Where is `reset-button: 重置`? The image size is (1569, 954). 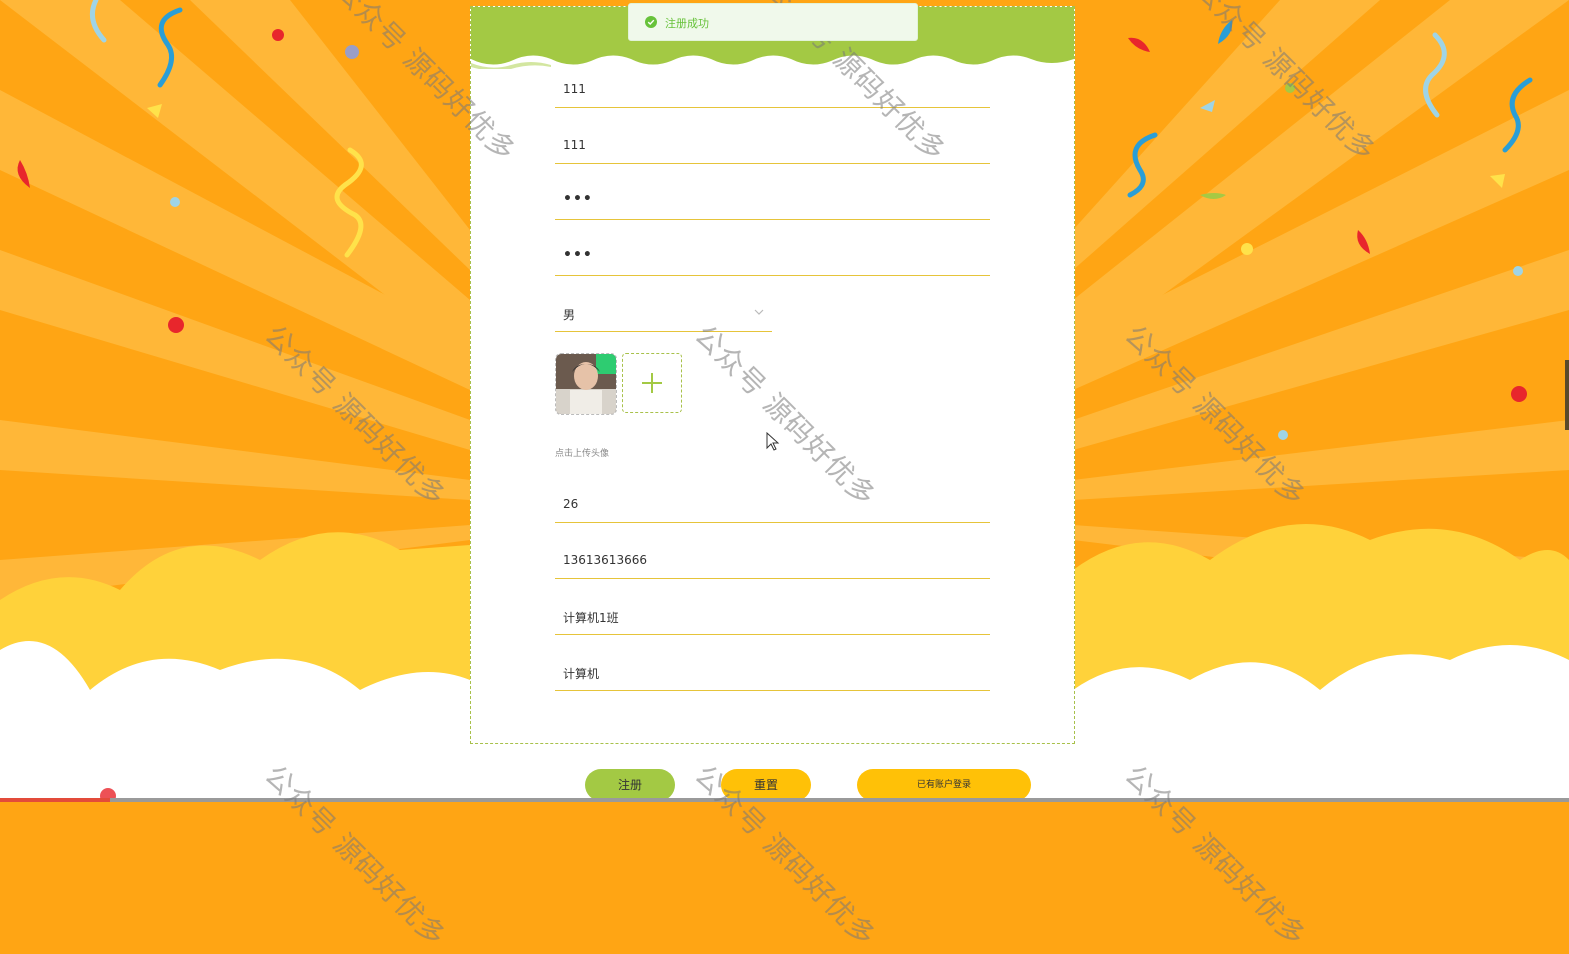
reset-button: 重置 is located at coordinates (766, 785).